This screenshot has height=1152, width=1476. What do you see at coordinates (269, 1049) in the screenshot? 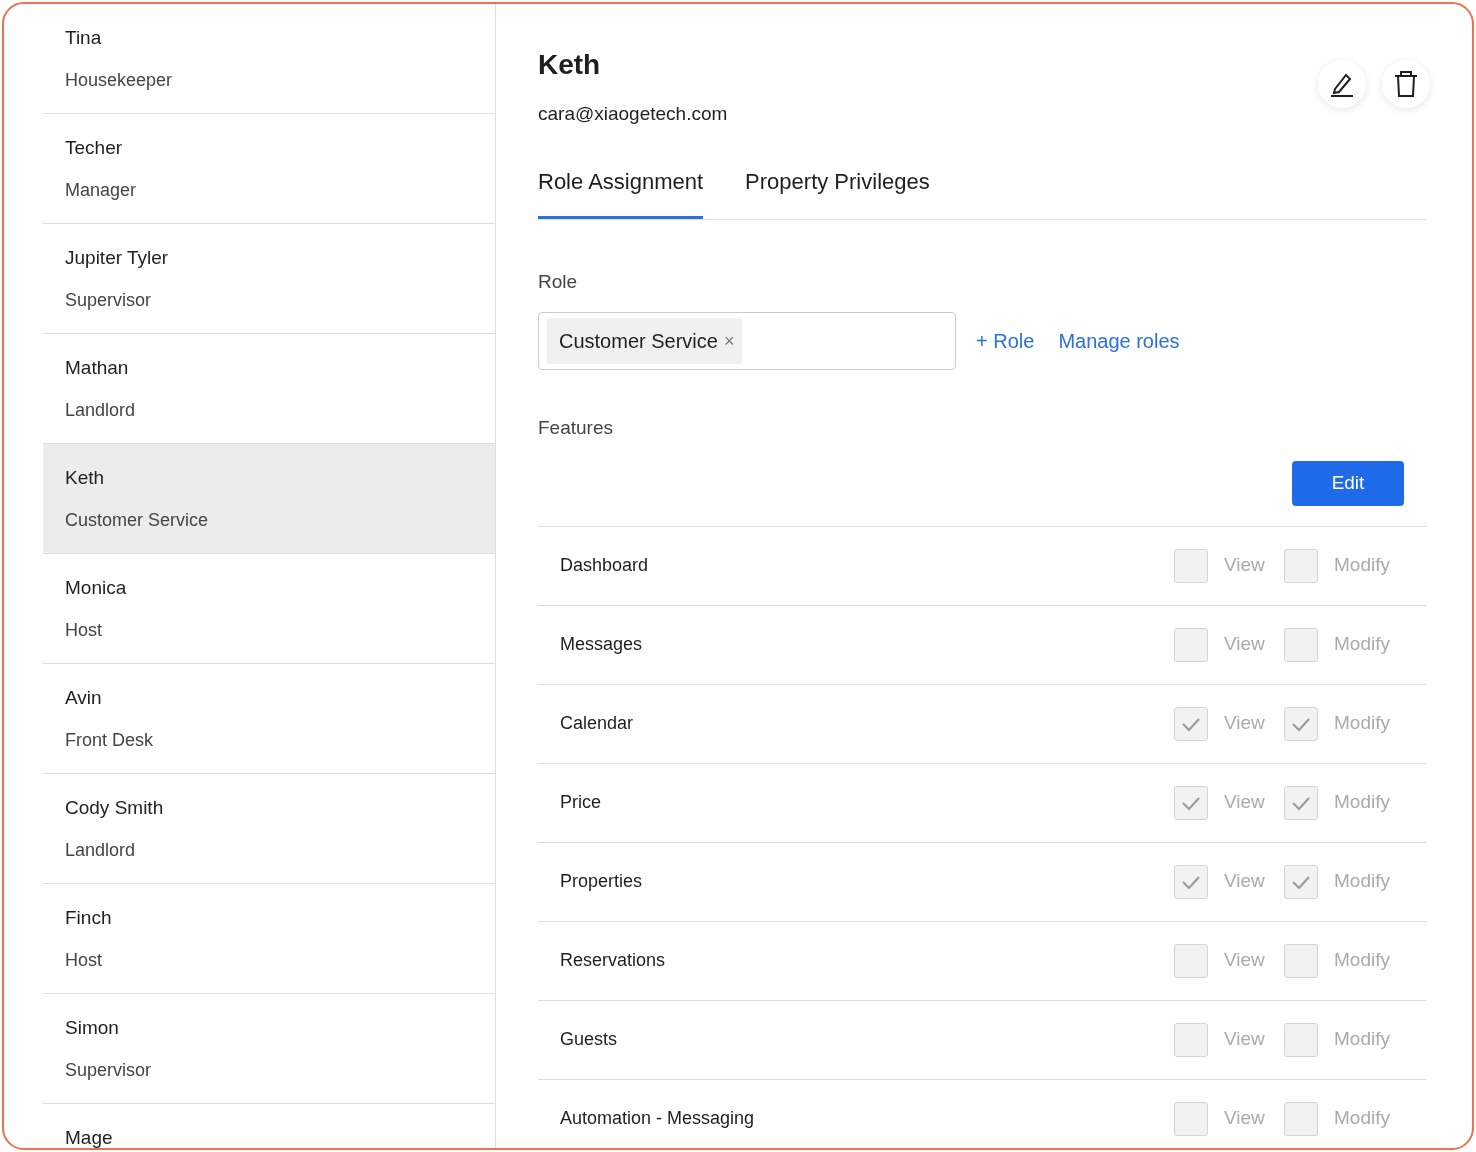
I see `user-list-item: Simon Supervisor` at bounding box center [269, 1049].